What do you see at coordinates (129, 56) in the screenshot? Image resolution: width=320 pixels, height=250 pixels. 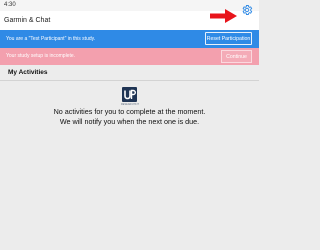 I see `setup-banner: Your study setup is incomplete. Continue` at bounding box center [129, 56].